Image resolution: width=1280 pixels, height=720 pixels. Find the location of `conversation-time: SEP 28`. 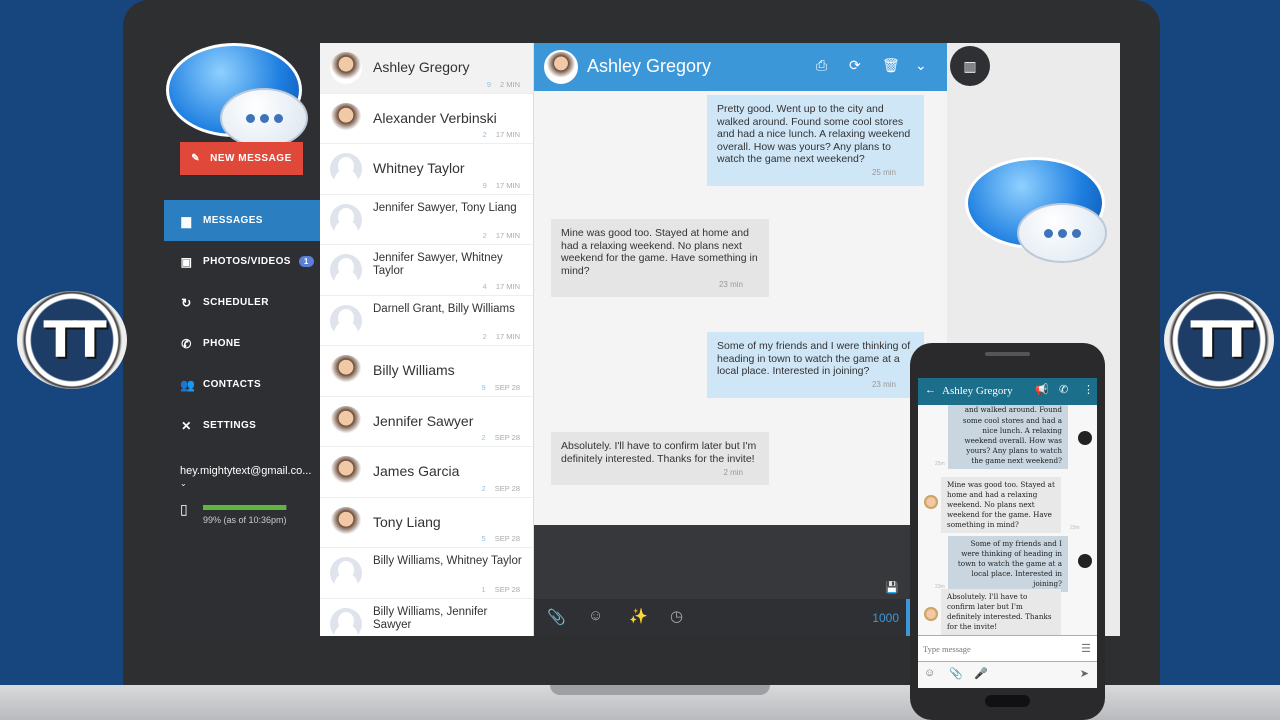

conversation-time: SEP 28 is located at coordinates (507, 635).